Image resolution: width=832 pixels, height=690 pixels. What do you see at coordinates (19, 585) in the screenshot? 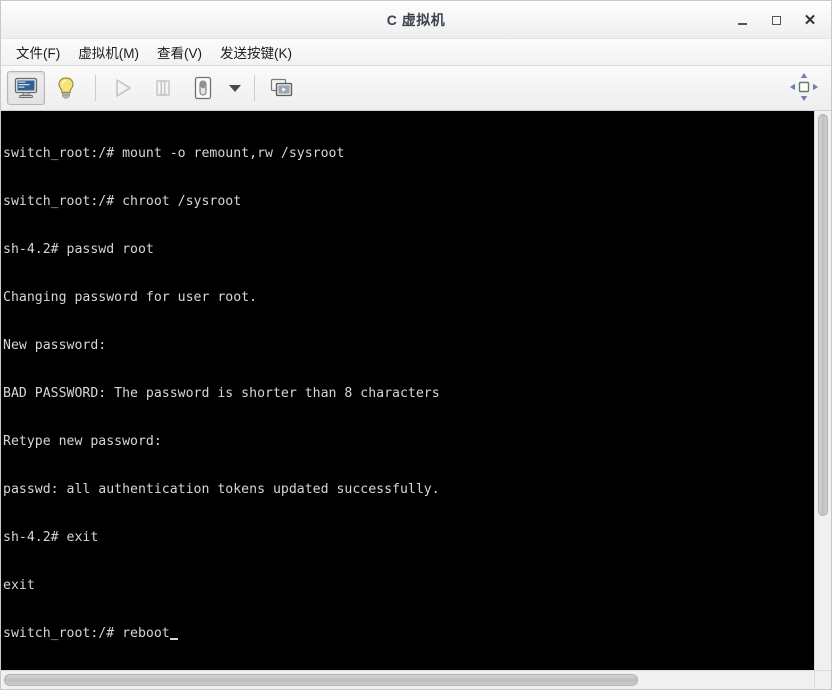
I see `terminal-line: exit` at bounding box center [19, 585].